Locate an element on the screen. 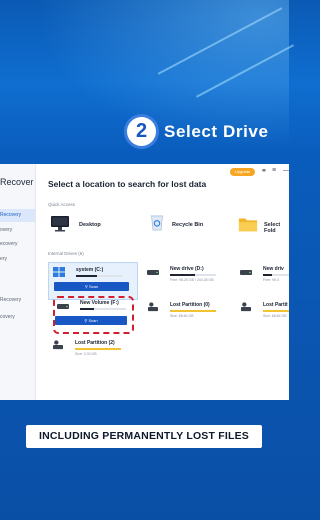  drive-name: New drive (D:) is located at coordinates (187, 269).